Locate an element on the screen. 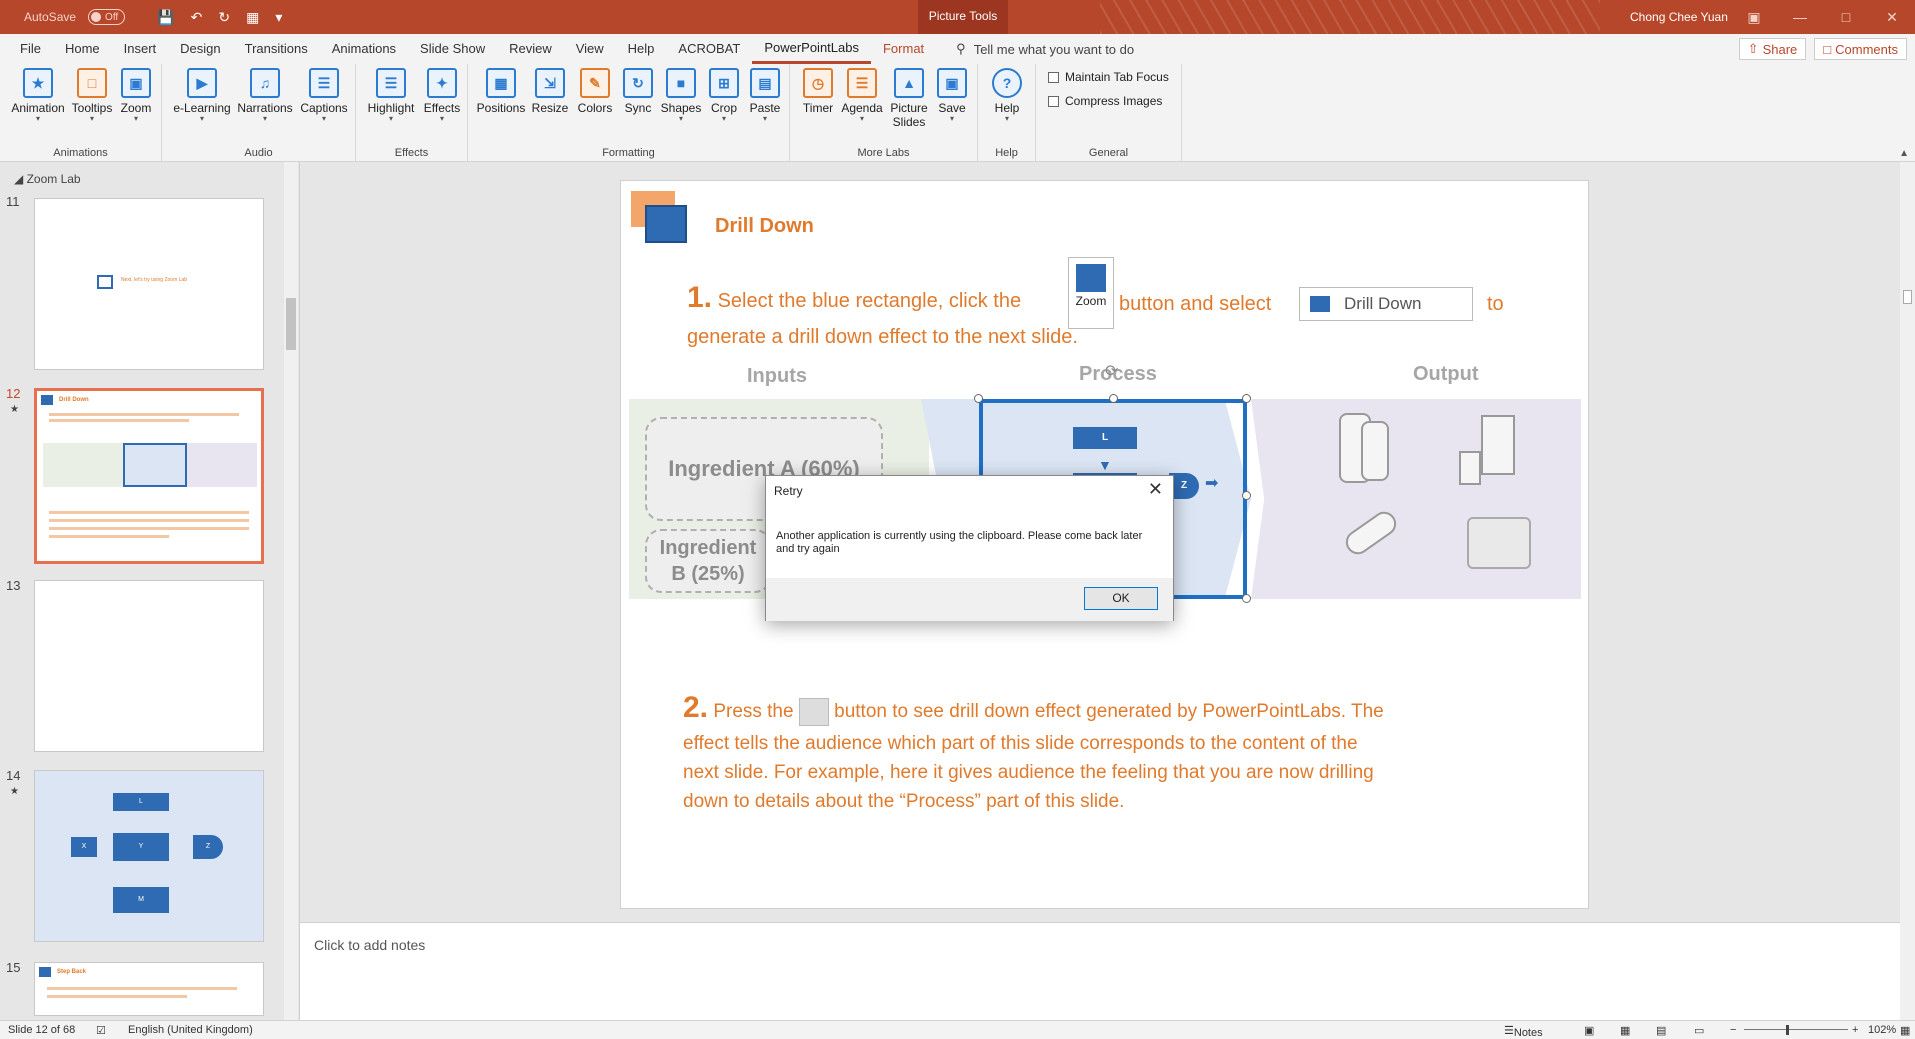 This screenshot has height=1039, width=1915. tab-review: Review is located at coordinates (530, 49).